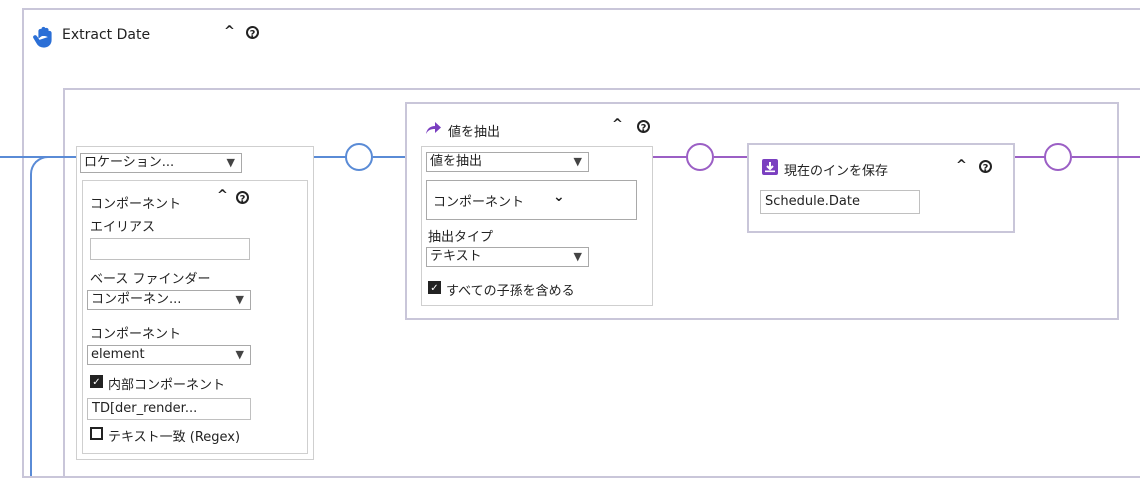 Image resolution: width=1140 pixels, height=478 pixels. What do you see at coordinates (531, 200) in the screenshot?
I see `extract-component-box: コンポーネント ⌄` at bounding box center [531, 200].